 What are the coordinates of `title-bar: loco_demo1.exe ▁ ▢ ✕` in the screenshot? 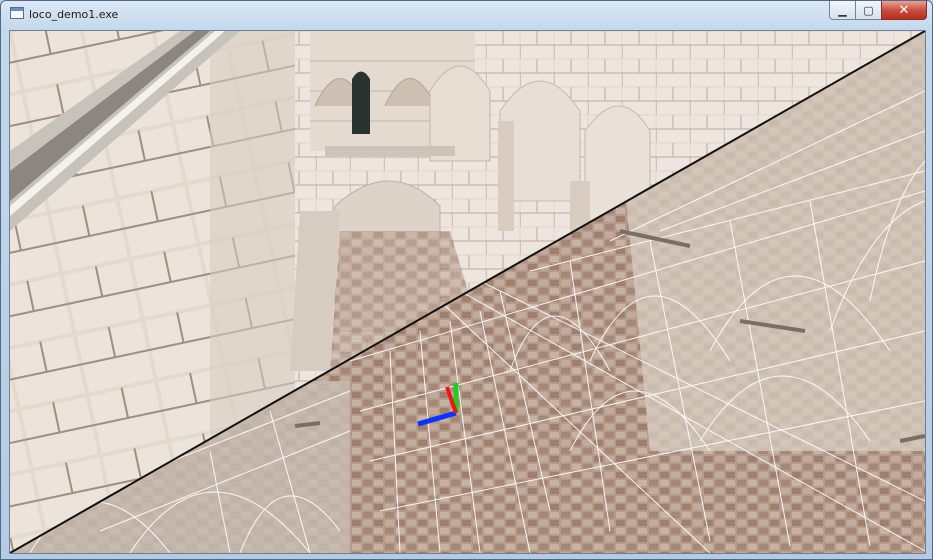 It's located at (466, 15).